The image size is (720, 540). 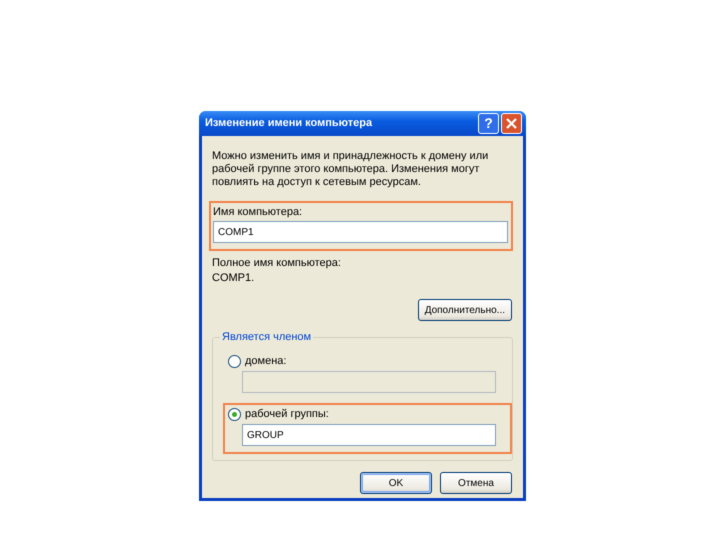 I want to click on field-label: Имя компьютера:, so click(x=258, y=212).